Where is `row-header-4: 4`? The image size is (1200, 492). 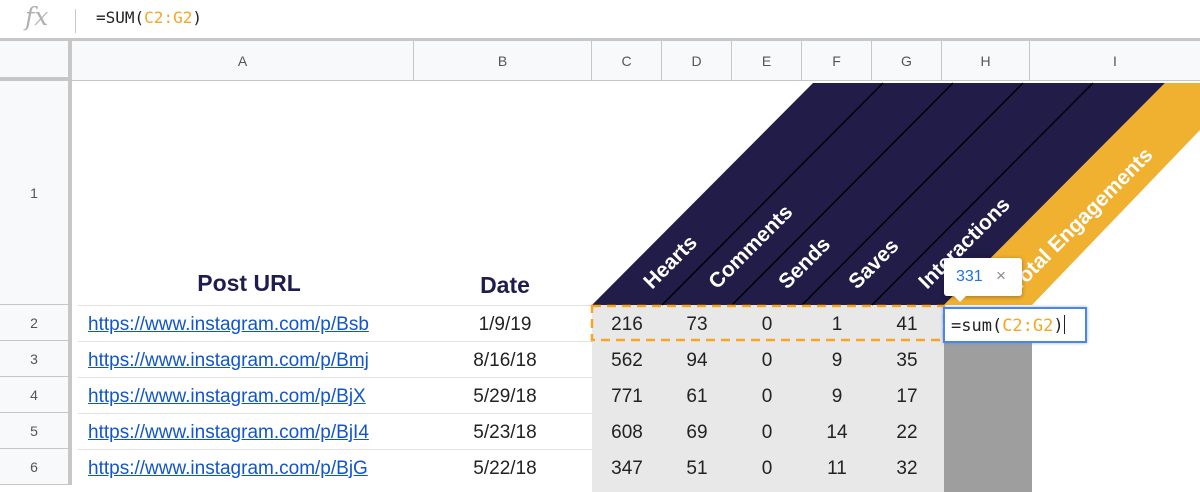 row-header-4: 4 is located at coordinates (36, 395).